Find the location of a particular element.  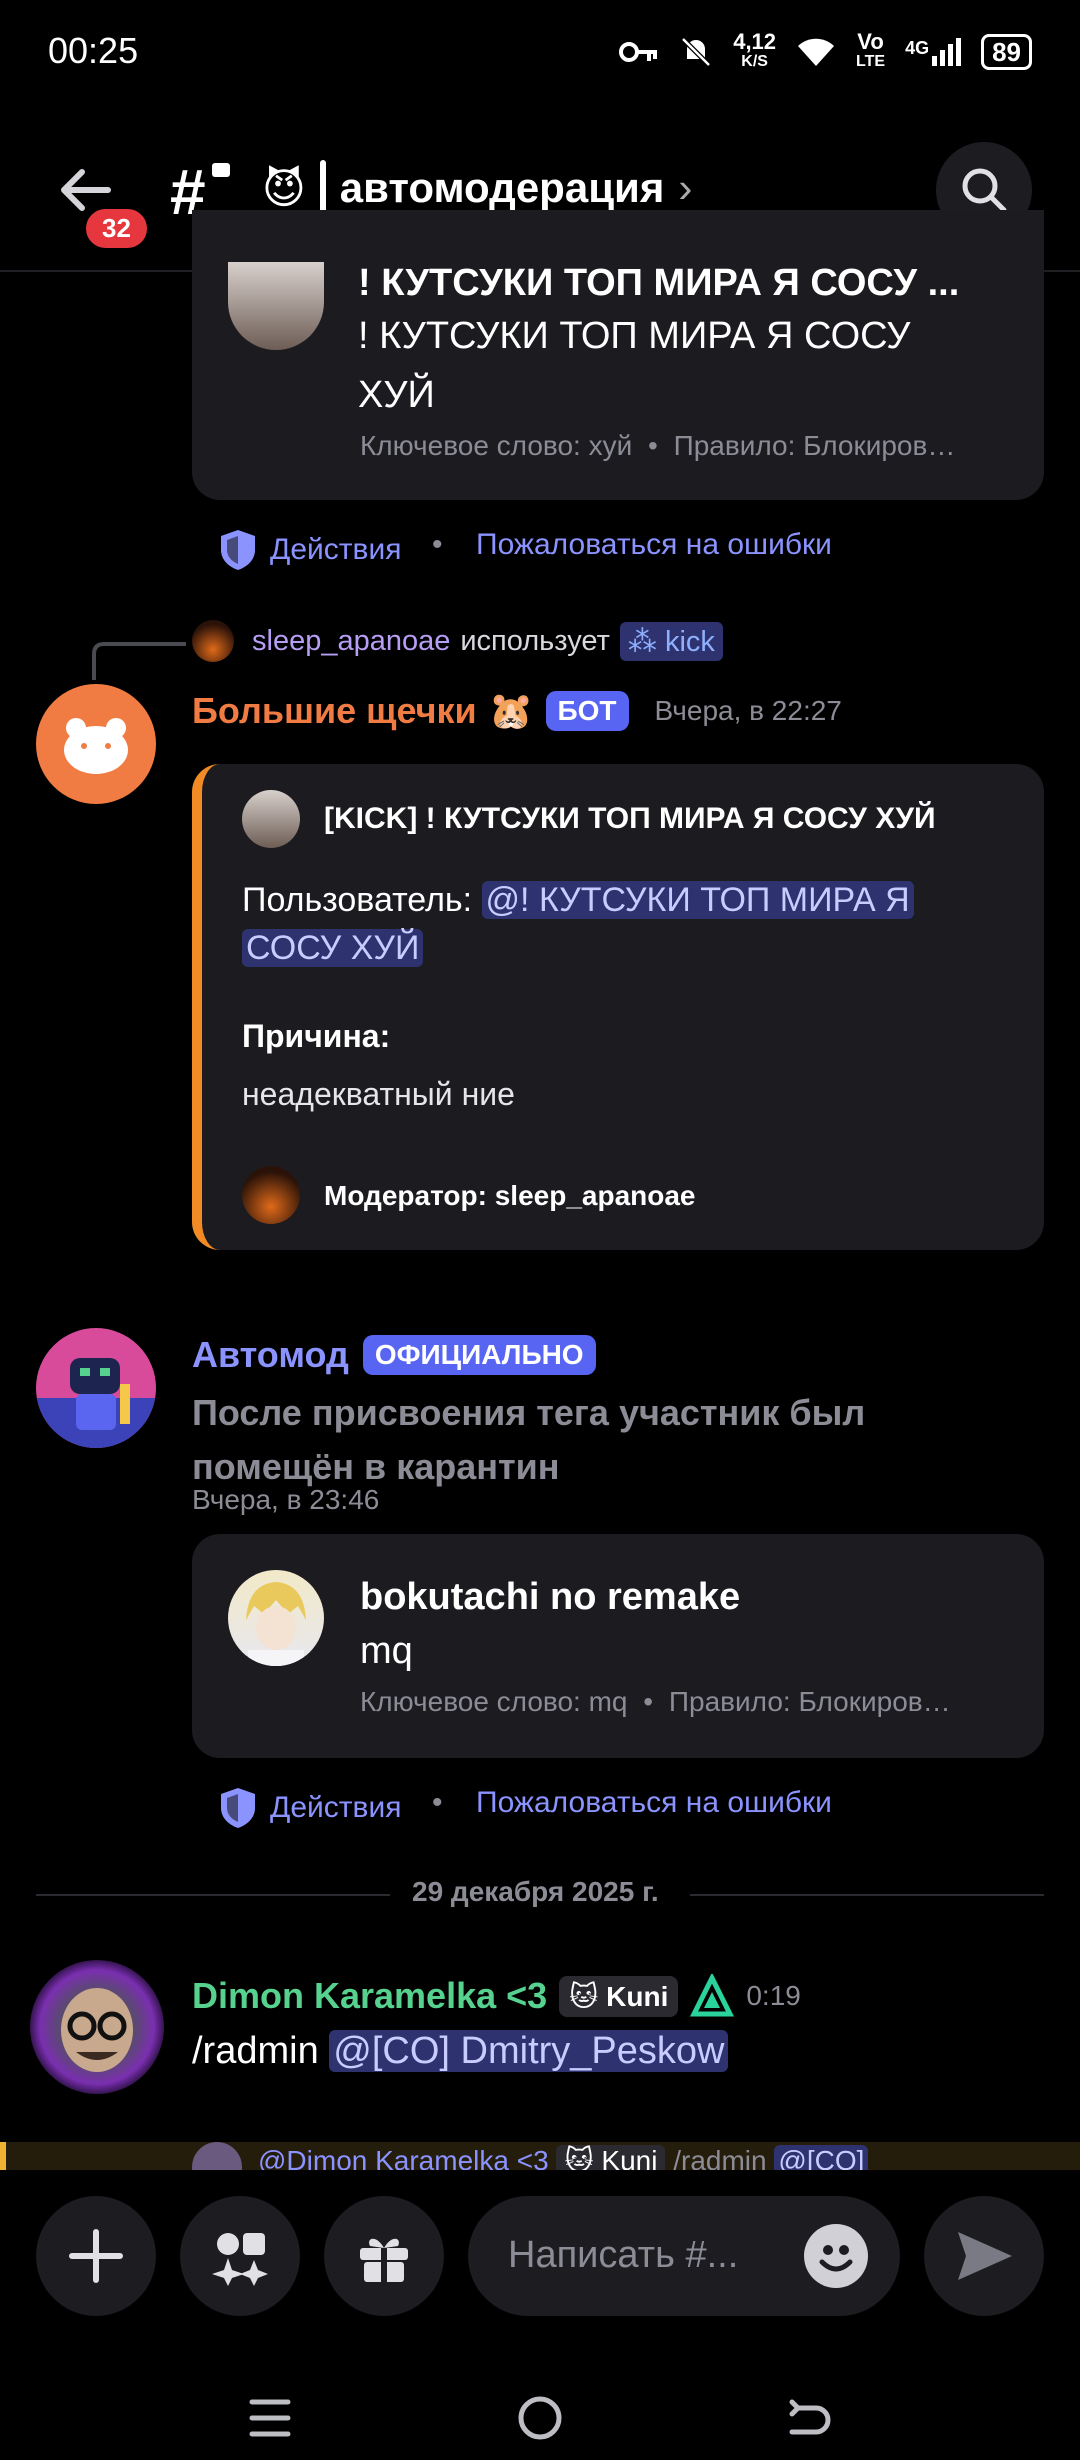

channel-title: 😈 автомодерация › is located at coordinates (477, 188).